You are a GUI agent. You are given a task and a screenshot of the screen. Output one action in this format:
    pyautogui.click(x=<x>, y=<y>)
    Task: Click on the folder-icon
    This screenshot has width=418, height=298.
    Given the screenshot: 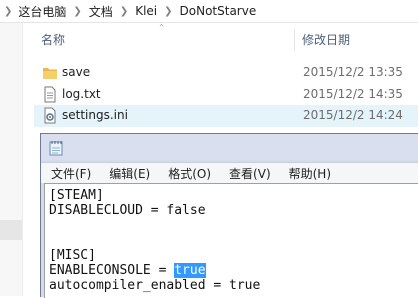 What is the action you would take?
    pyautogui.click(x=50, y=73)
    